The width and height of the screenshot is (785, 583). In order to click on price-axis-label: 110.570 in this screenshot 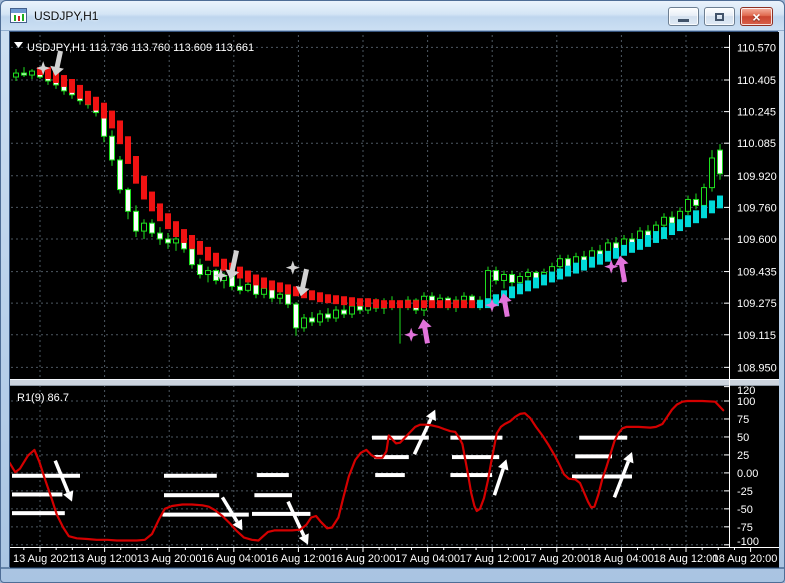, I will do `click(756, 48)`.